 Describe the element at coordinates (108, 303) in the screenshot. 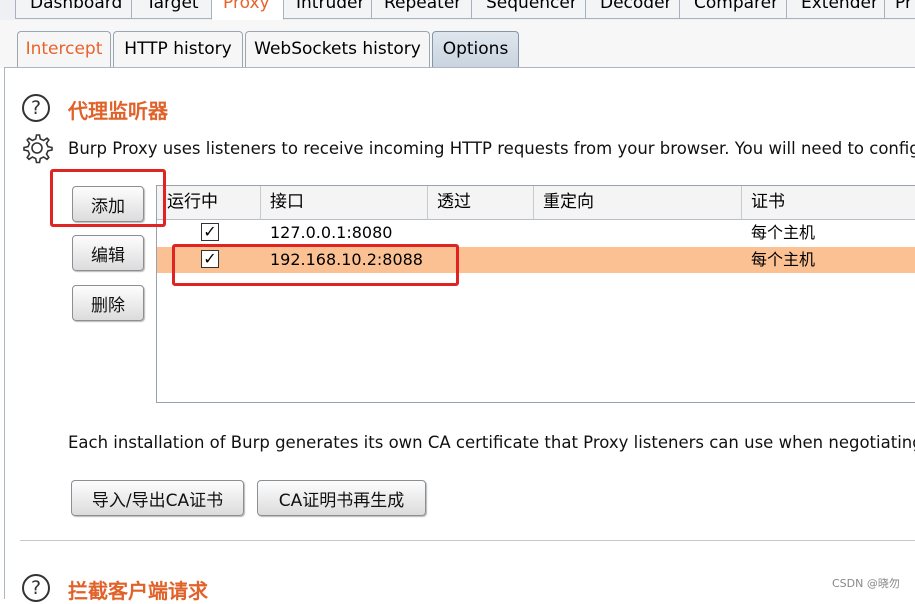

I see `remove-listener-button: 删除` at that location.